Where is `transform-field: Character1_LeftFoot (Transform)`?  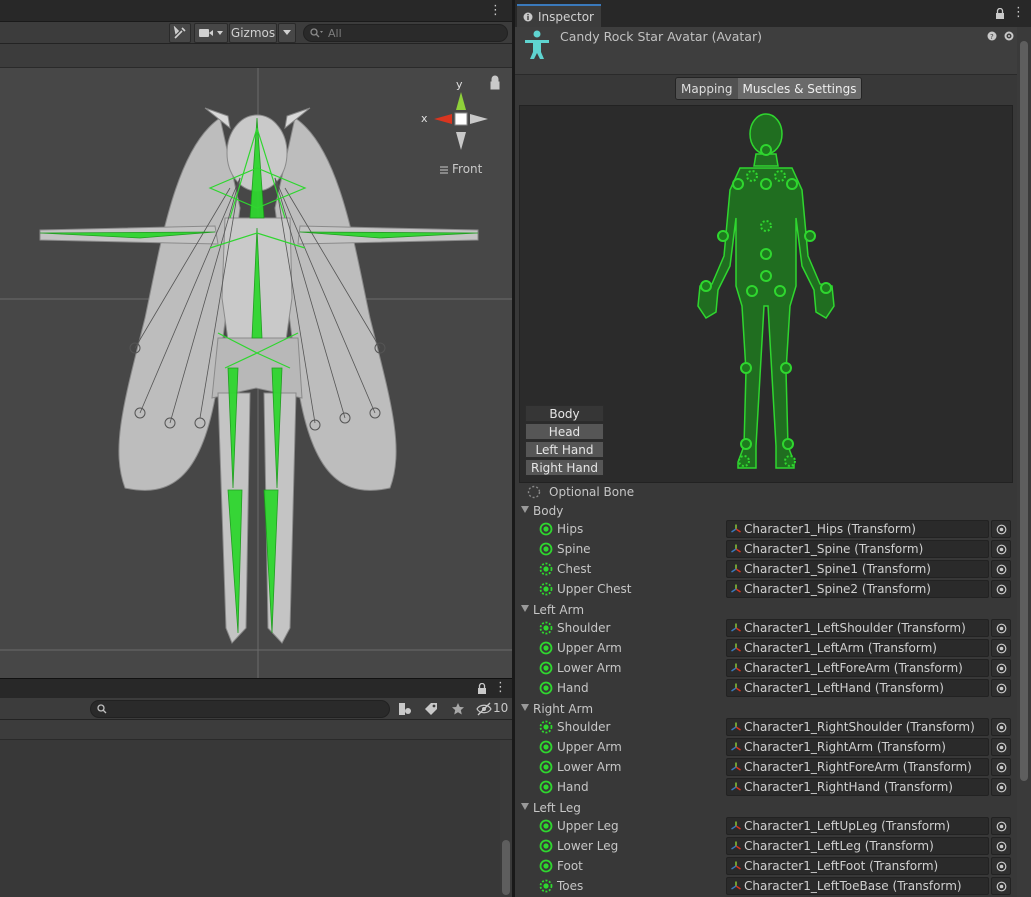 transform-field: Character1_LeftFoot (Transform) is located at coordinates (857, 866).